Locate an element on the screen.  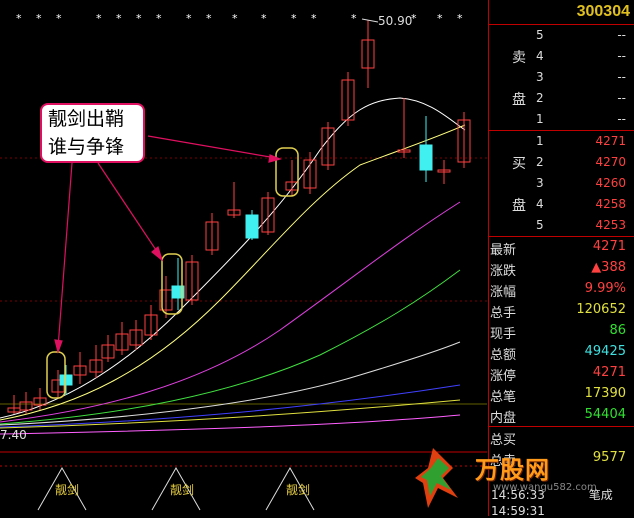
low-price-label: 7.40 is located at coordinates (13, 435).